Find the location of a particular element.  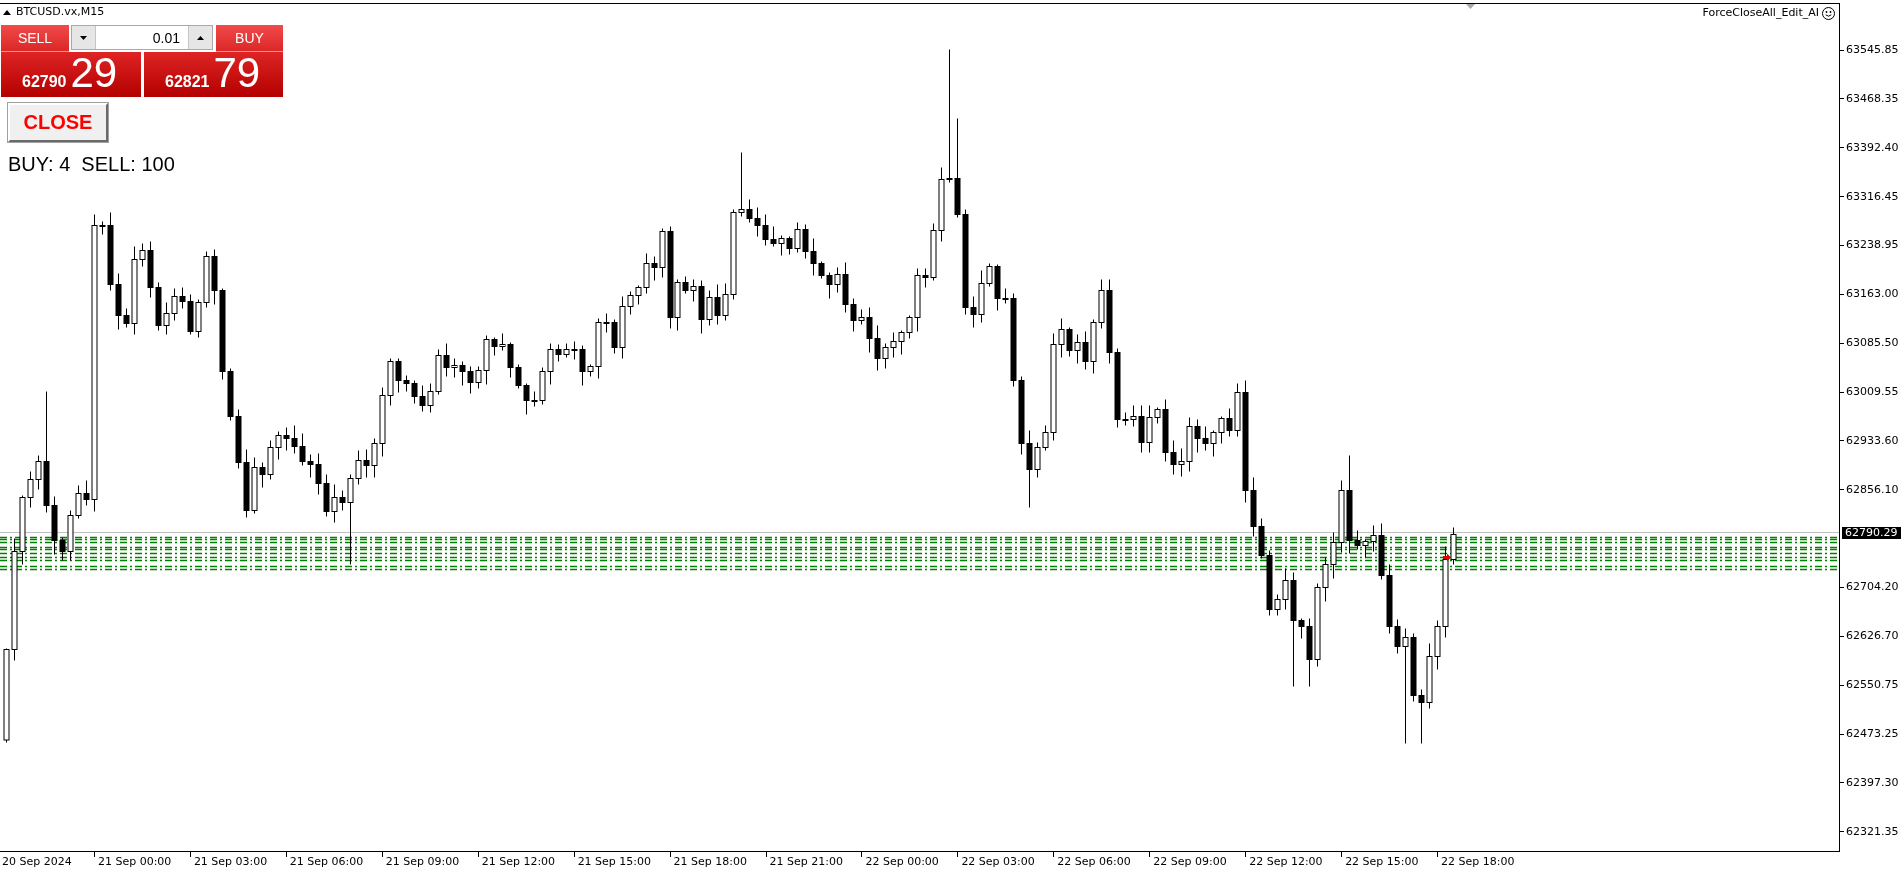

time-axis-label: 22 Sep 18:00 is located at coordinates (1478, 861).